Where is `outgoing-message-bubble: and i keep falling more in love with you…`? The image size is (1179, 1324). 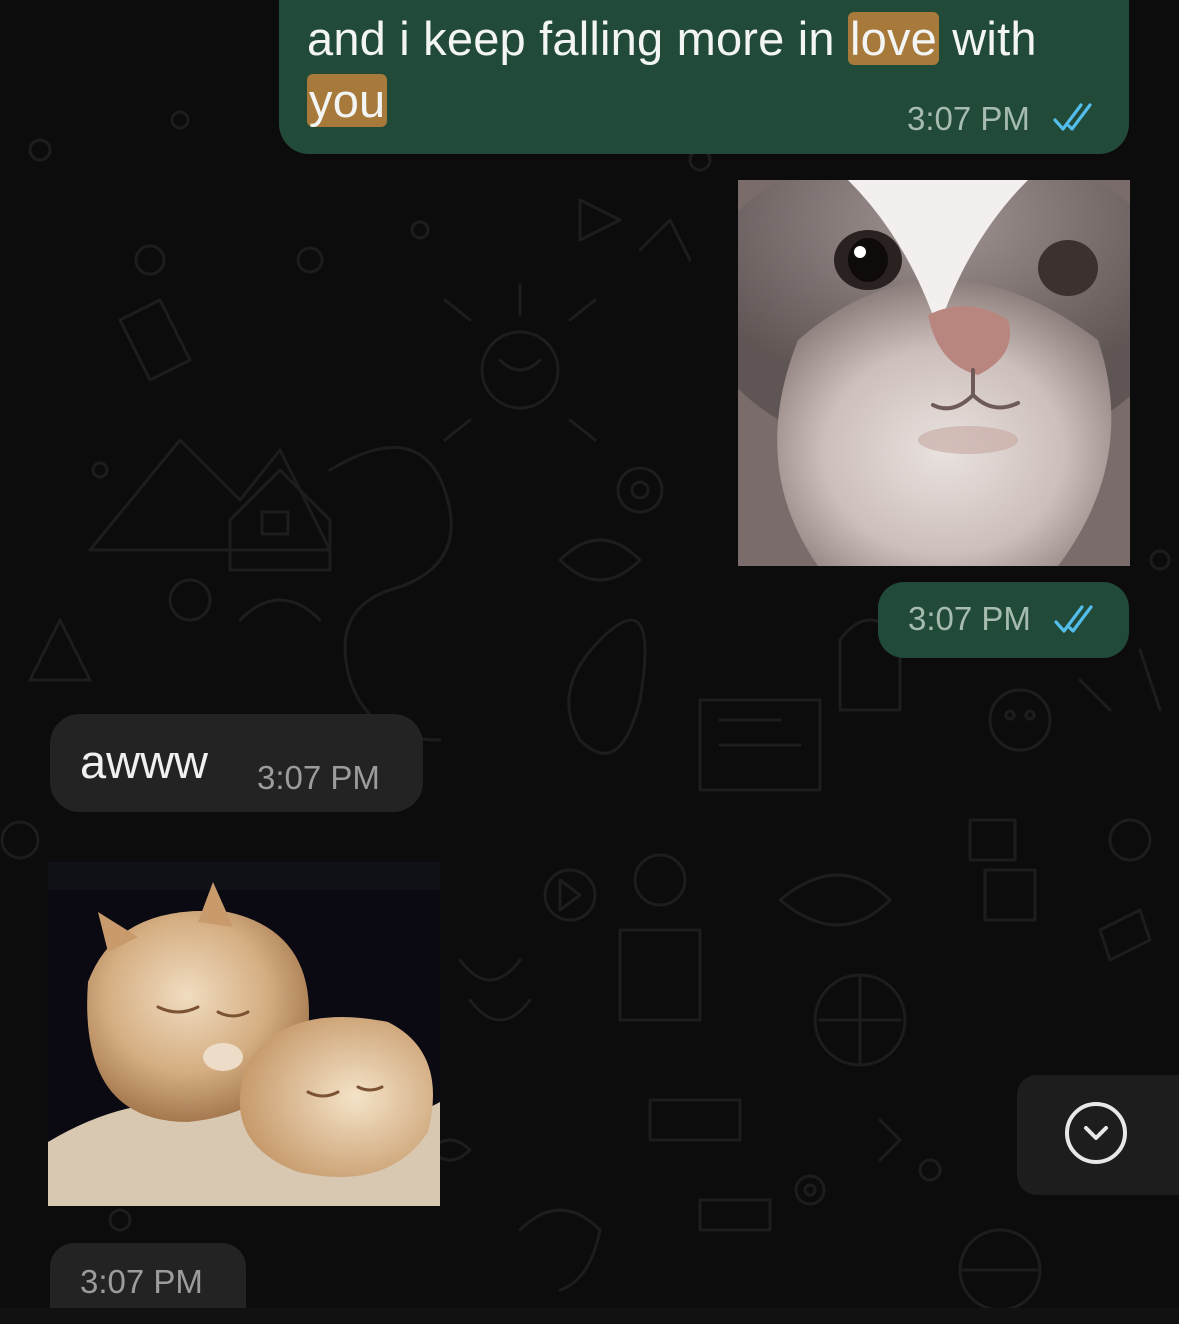 outgoing-message-bubble: and i keep falling more in love with you… is located at coordinates (704, 77).